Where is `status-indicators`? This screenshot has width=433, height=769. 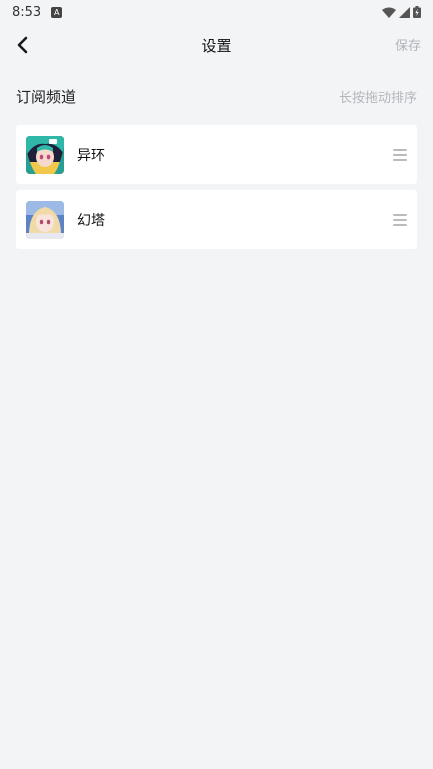
status-indicators is located at coordinates (401, 12).